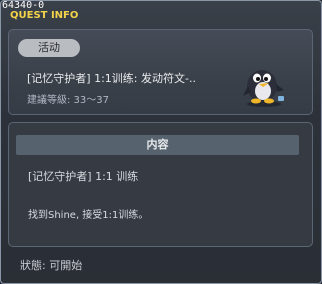 The image size is (322, 284). I want to click on recommended-level: 建議等級: 33～37, so click(68, 100).